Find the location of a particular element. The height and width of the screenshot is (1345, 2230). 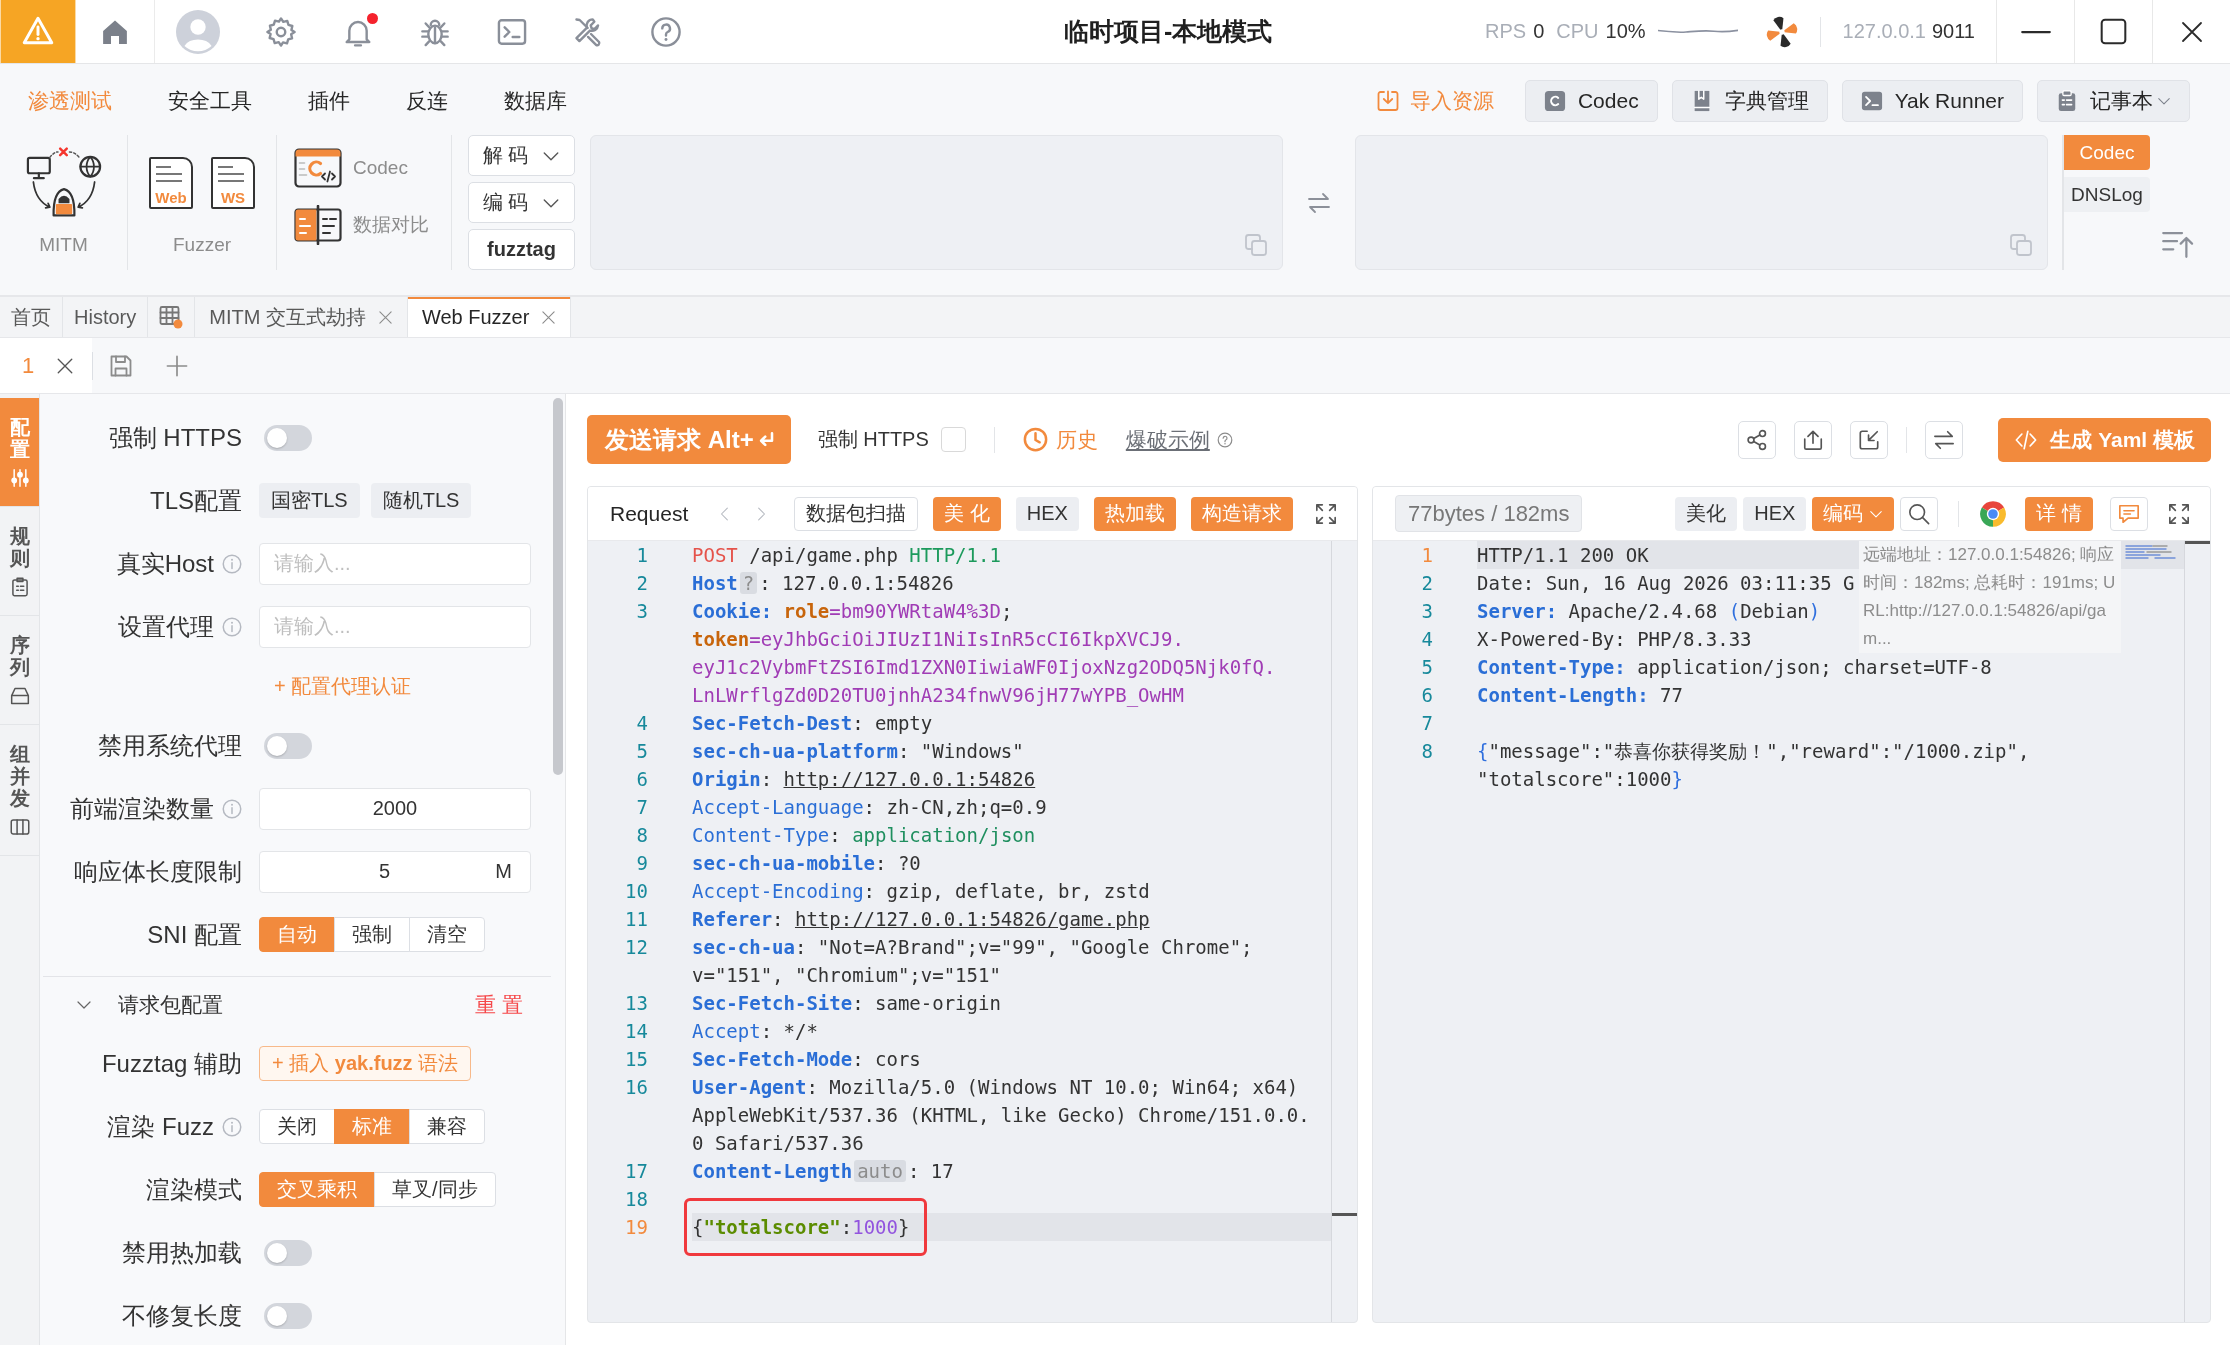

stat-label: RPS is located at coordinates (1506, 31).